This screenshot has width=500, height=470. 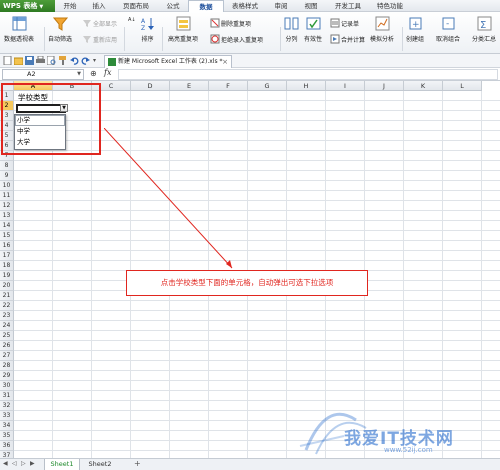 What do you see at coordinates (7, 346) in the screenshot?
I see `row-header: 26` at bounding box center [7, 346].